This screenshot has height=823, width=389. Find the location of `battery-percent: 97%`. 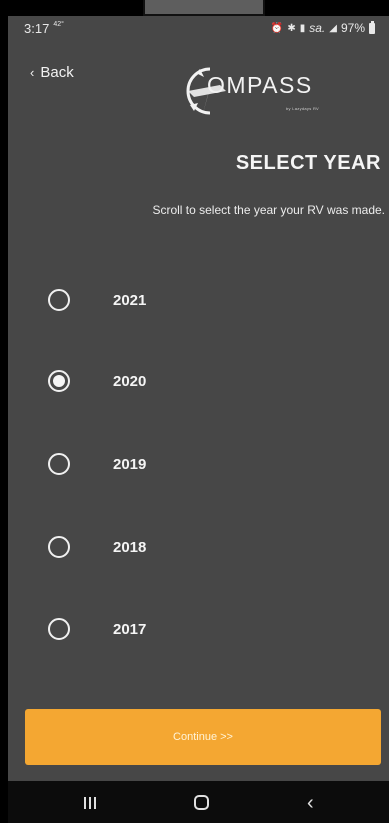

battery-percent: 97% is located at coordinates (352, 28).